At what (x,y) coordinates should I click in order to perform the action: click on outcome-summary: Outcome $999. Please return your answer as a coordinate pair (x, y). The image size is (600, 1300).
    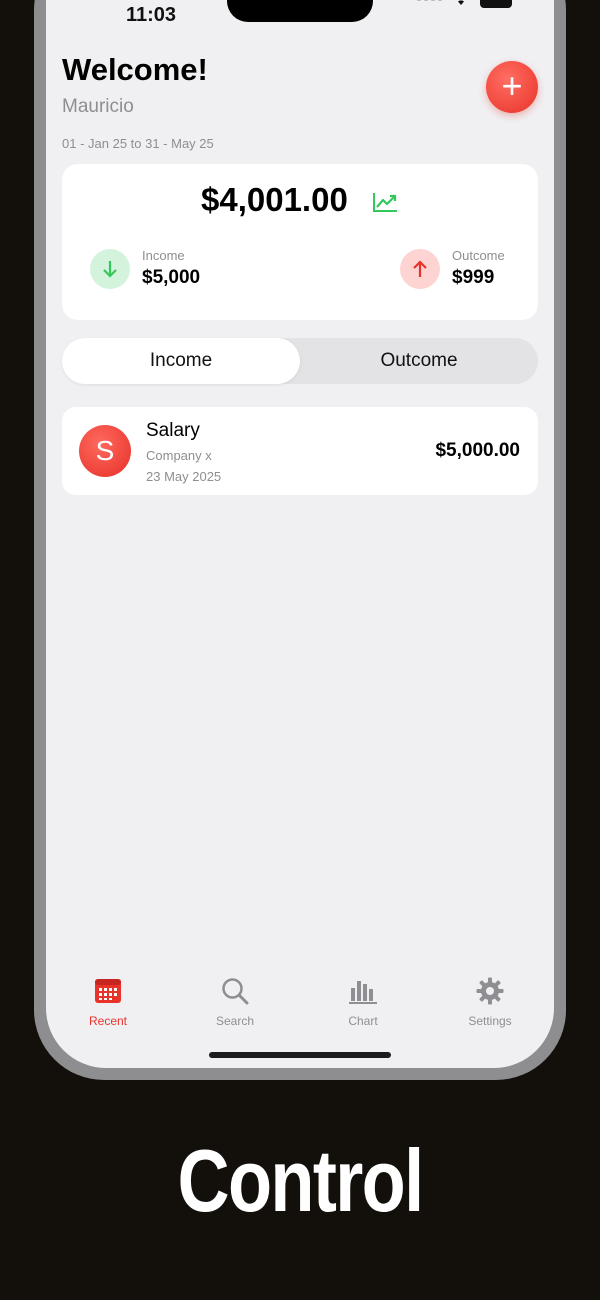
    Looking at the image, I should click on (452, 268).